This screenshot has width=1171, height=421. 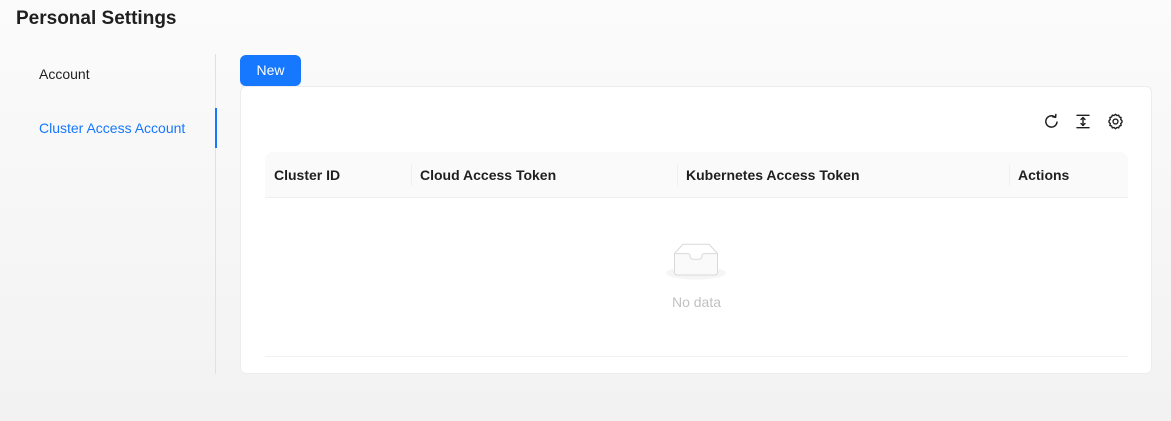 What do you see at coordinates (108, 128) in the screenshot?
I see `menu-item-cluster-access-account: Cluster Access Account` at bounding box center [108, 128].